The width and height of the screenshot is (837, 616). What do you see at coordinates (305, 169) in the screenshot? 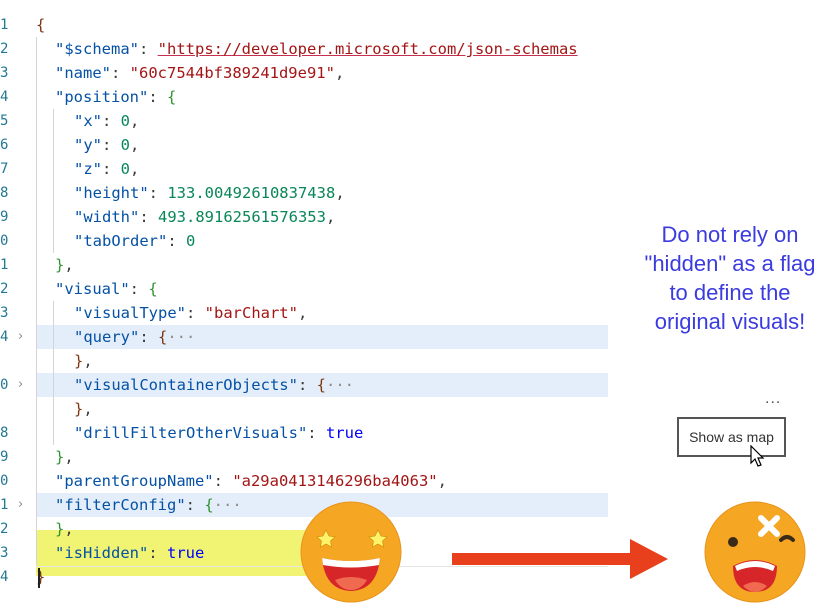
I see `code-line: 7 "z": 0,` at bounding box center [305, 169].